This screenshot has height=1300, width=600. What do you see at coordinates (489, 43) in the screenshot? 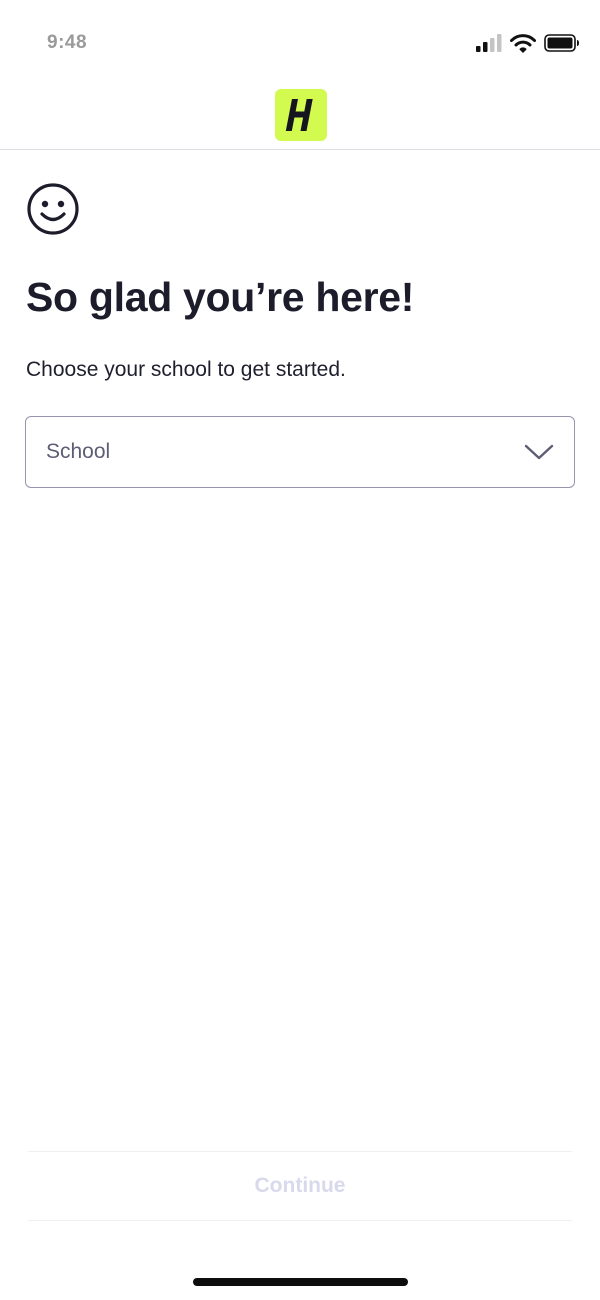
I see `cellular-signal-icon` at bounding box center [489, 43].